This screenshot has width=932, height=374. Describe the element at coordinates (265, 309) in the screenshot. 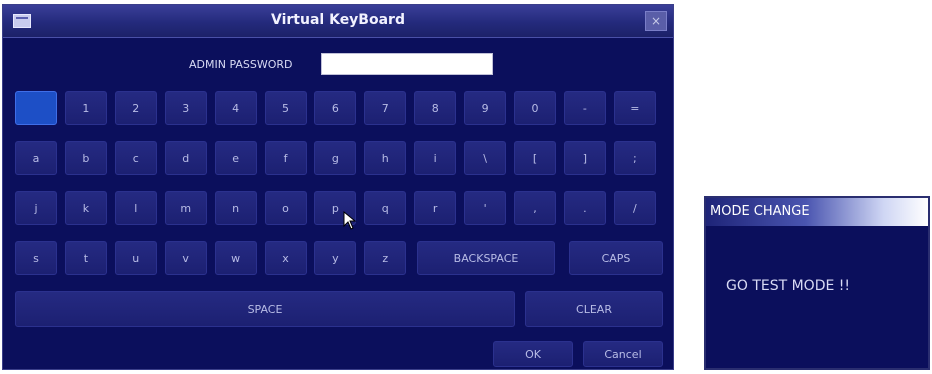

I see `space-key: SPACE` at that location.